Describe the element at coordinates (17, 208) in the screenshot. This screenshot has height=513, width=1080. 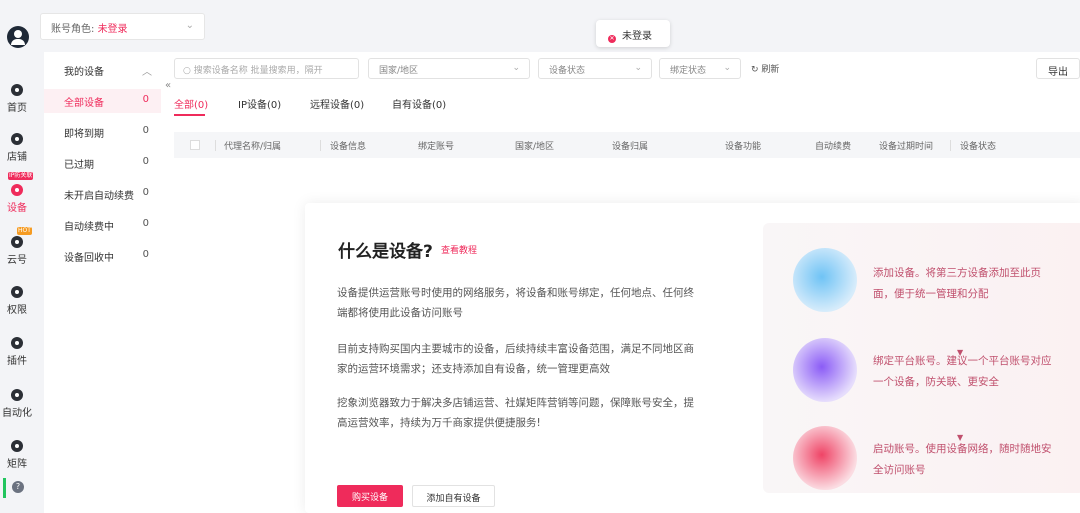
I see `nav-device-label: 设备` at that location.